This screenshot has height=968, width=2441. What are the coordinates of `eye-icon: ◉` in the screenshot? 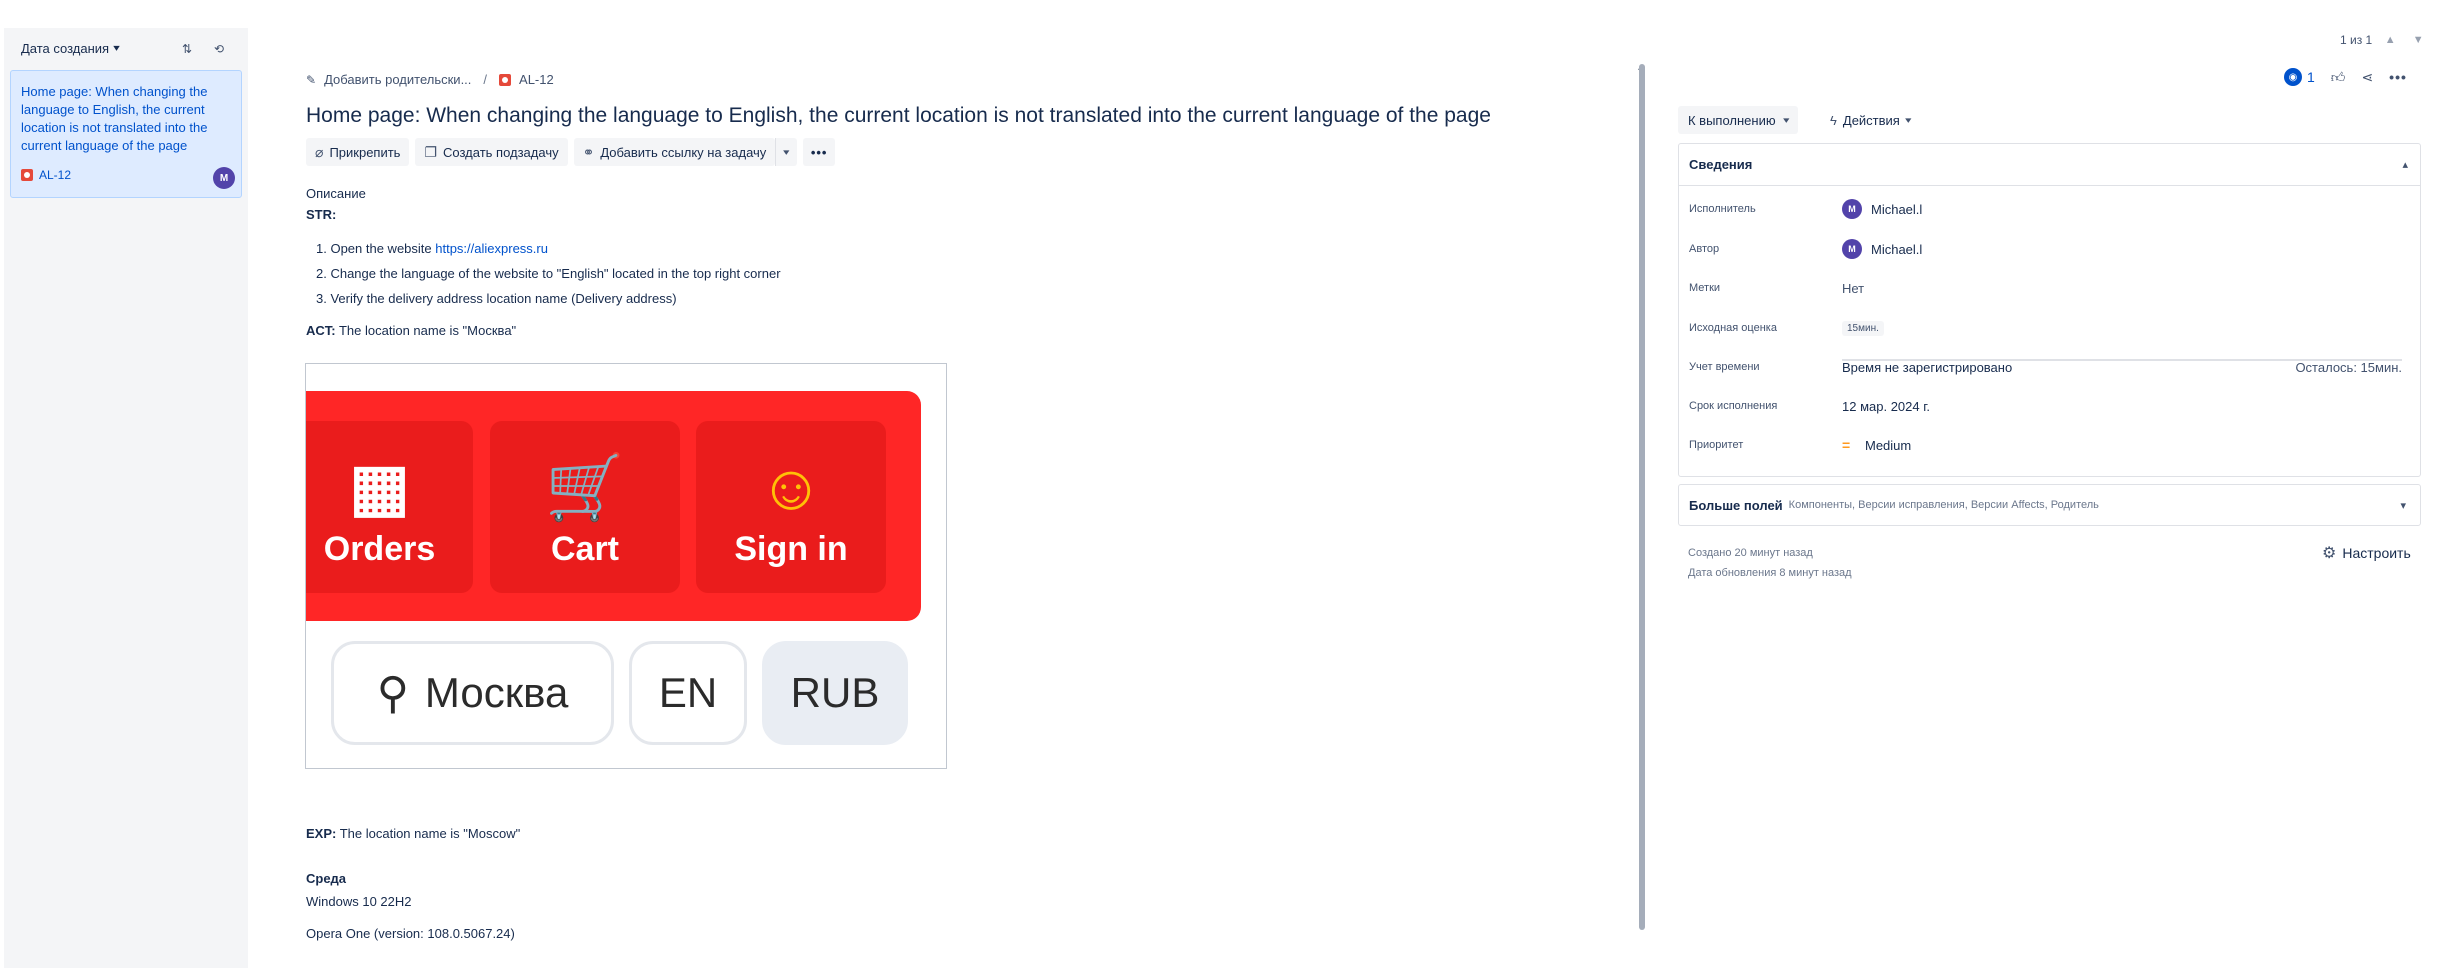 It's located at (2293, 77).